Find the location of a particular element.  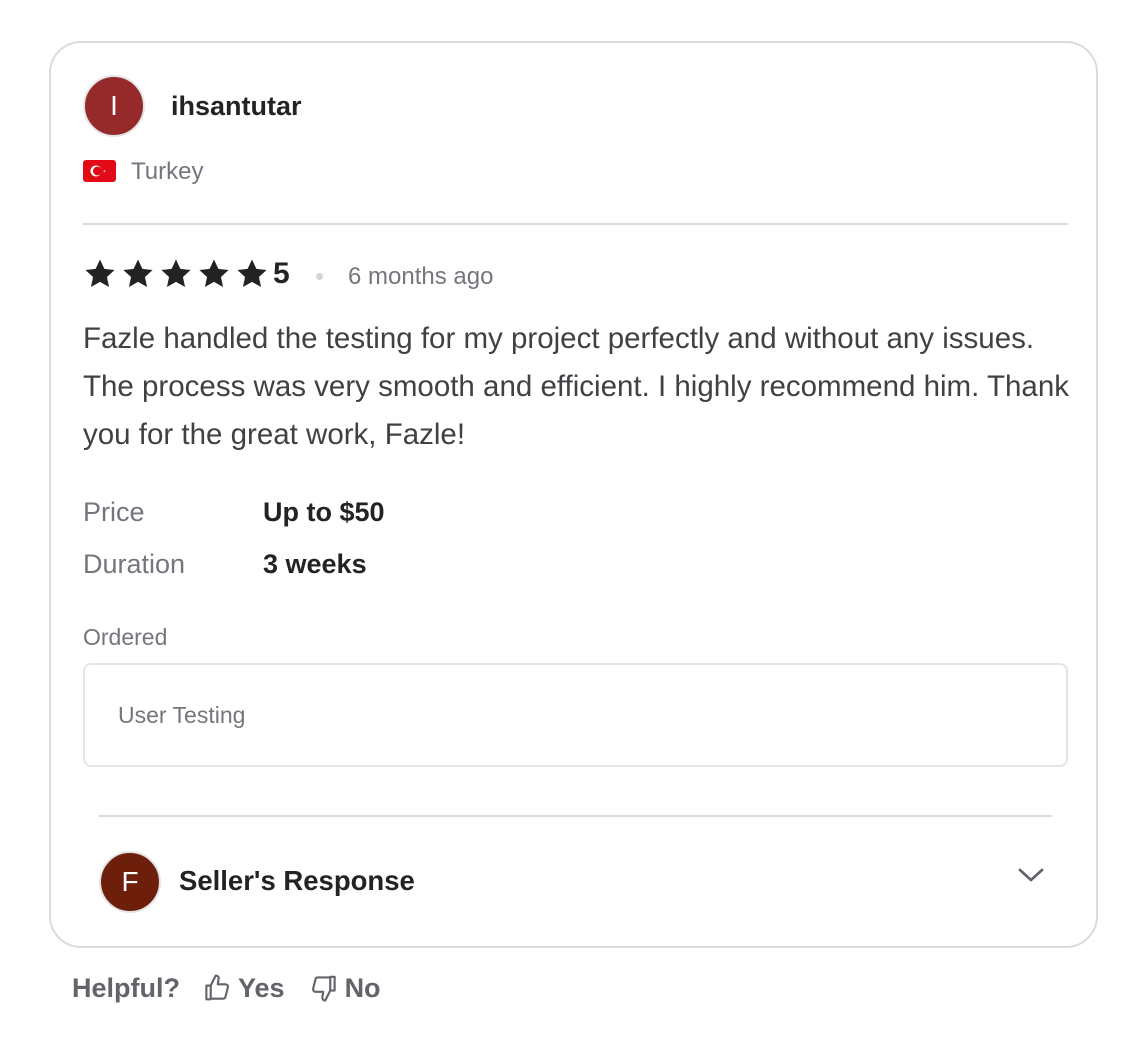

price-label: Price is located at coordinates (114, 512).